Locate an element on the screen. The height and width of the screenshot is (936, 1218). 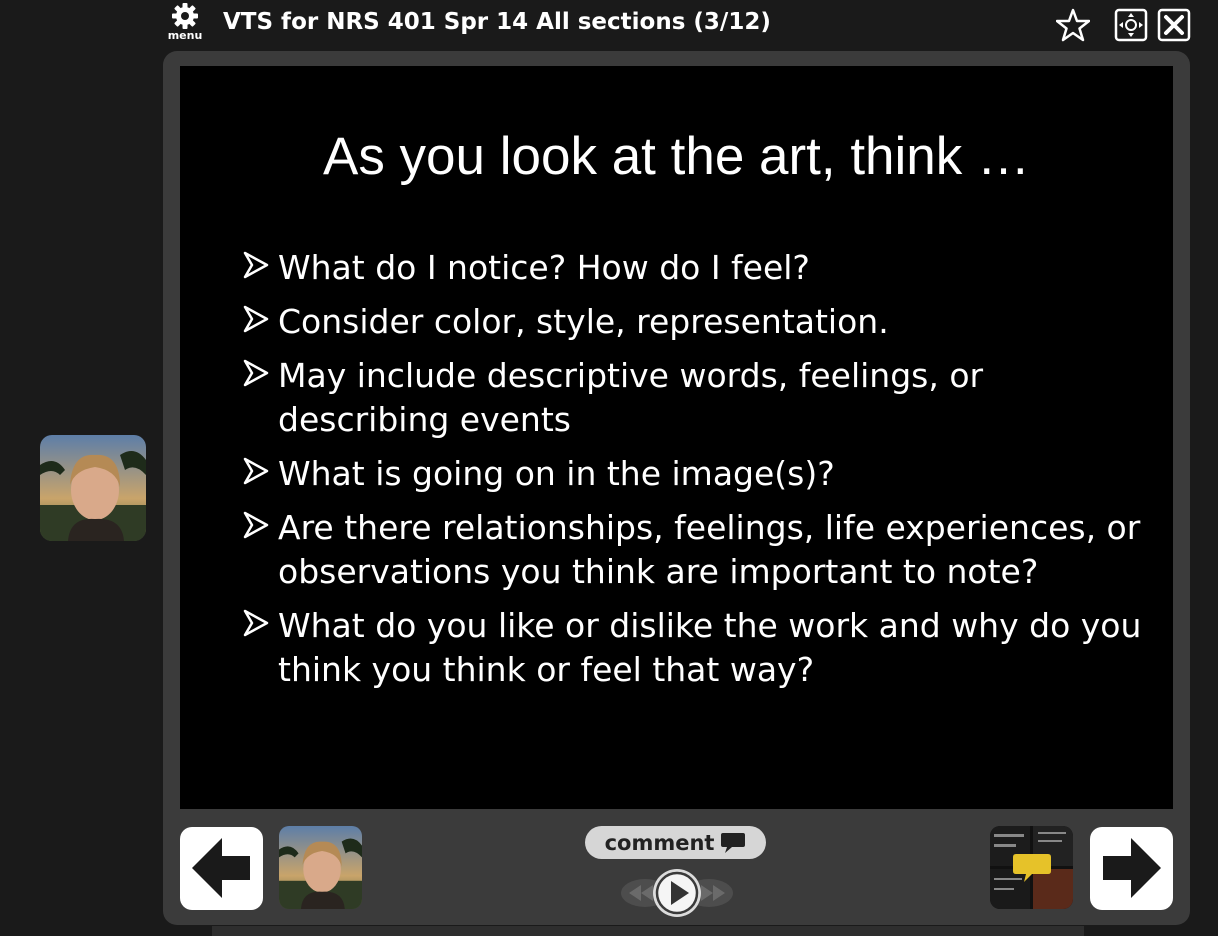
playback-controls is located at coordinates (677, 893).